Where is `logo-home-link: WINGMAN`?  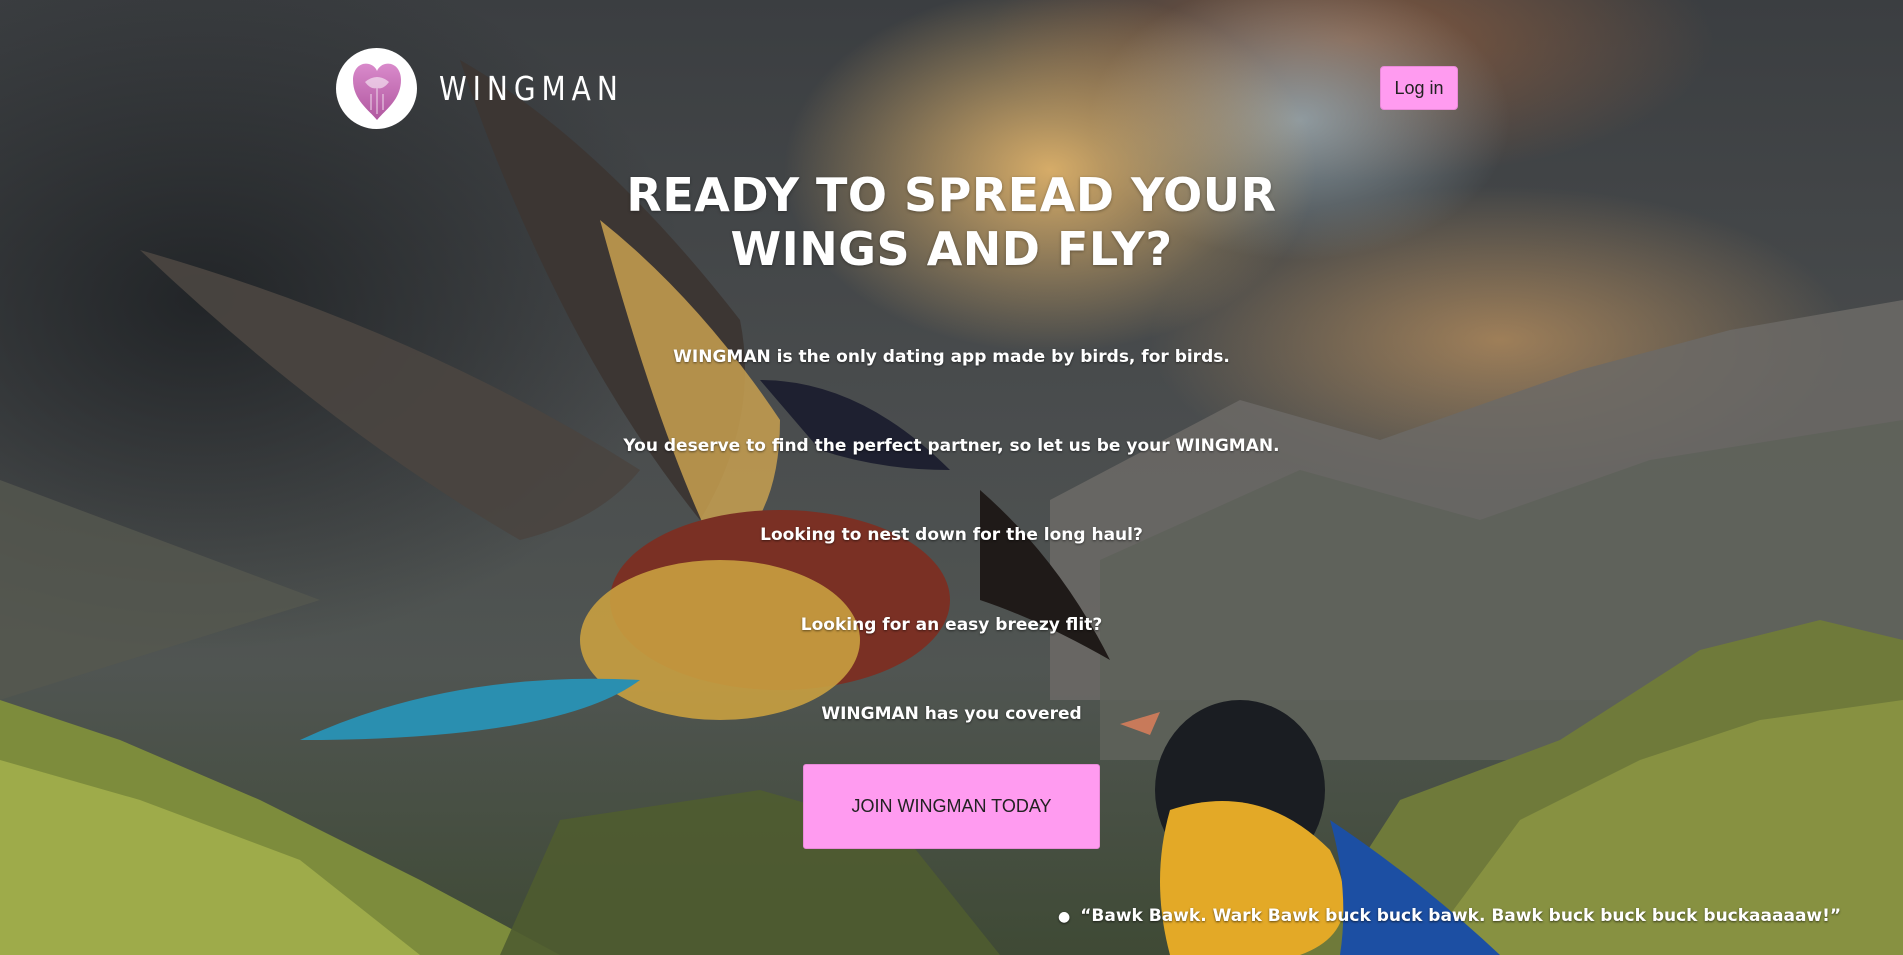 logo-home-link: WINGMAN is located at coordinates (496, 88).